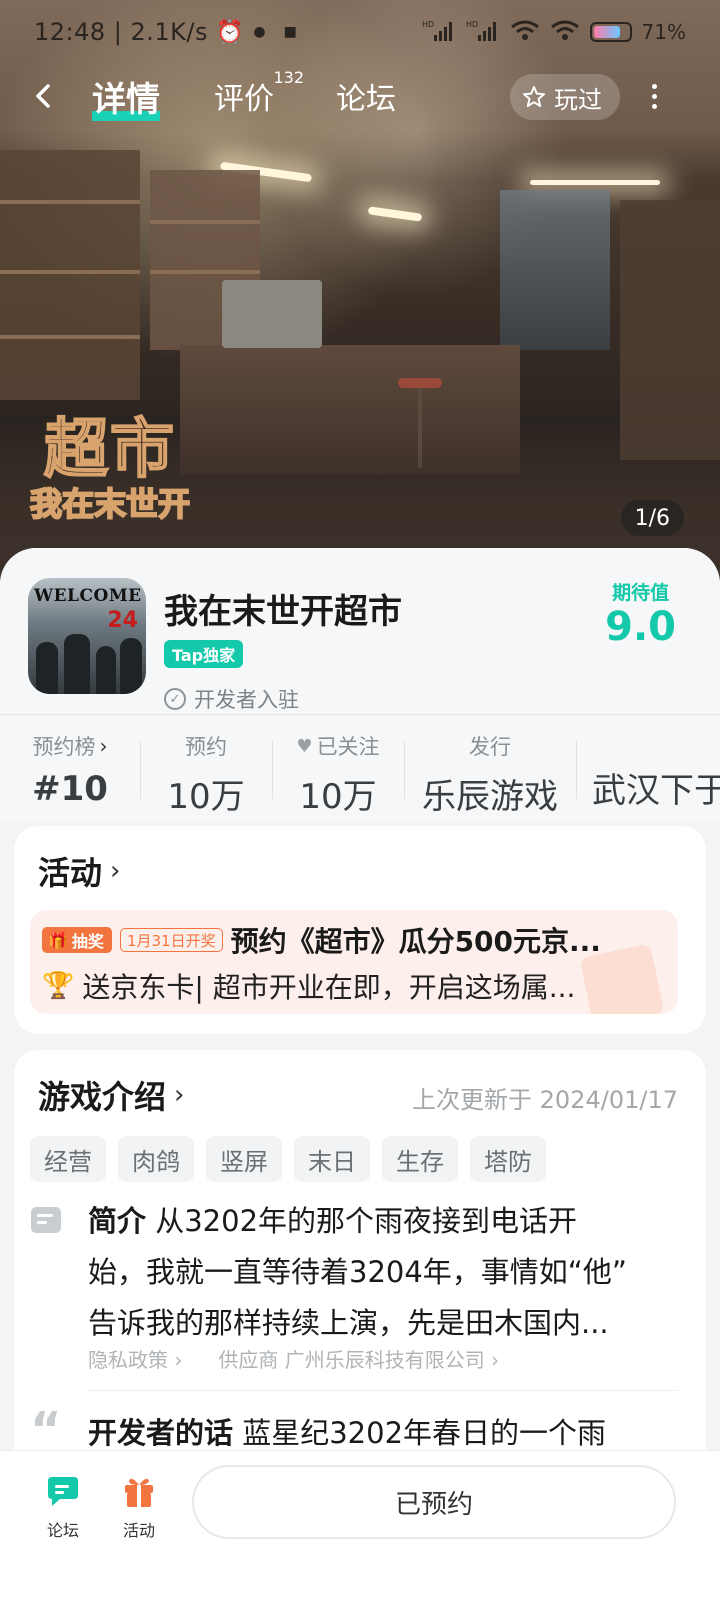 The image size is (720, 1600). What do you see at coordinates (79, 871) in the screenshot?
I see `activity-section-title: 活动 ›` at bounding box center [79, 871].